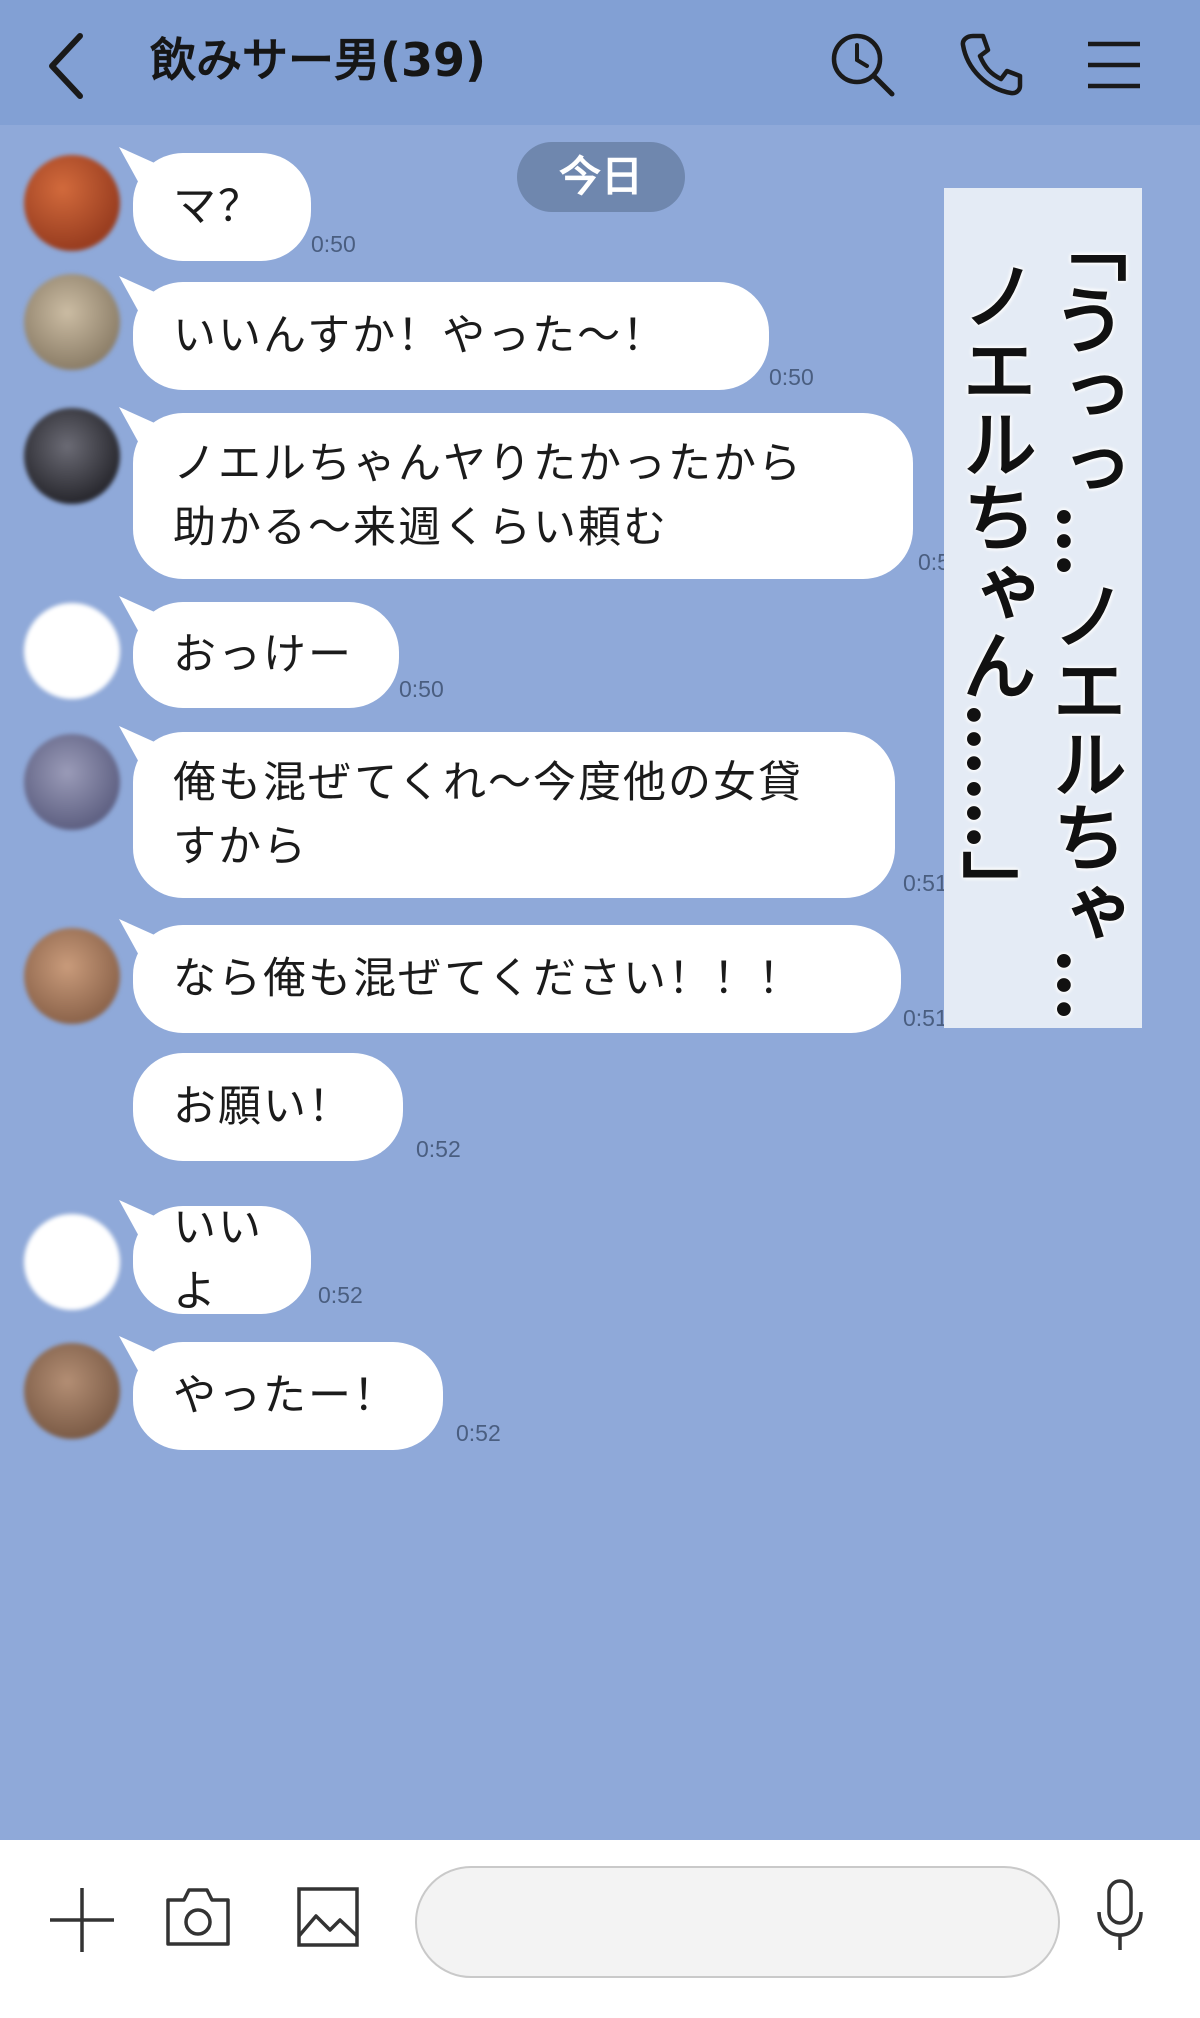  Describe the element at coordinates (288, 1396) in the screenshot. I see `message-bubble: やったー！` at that location.